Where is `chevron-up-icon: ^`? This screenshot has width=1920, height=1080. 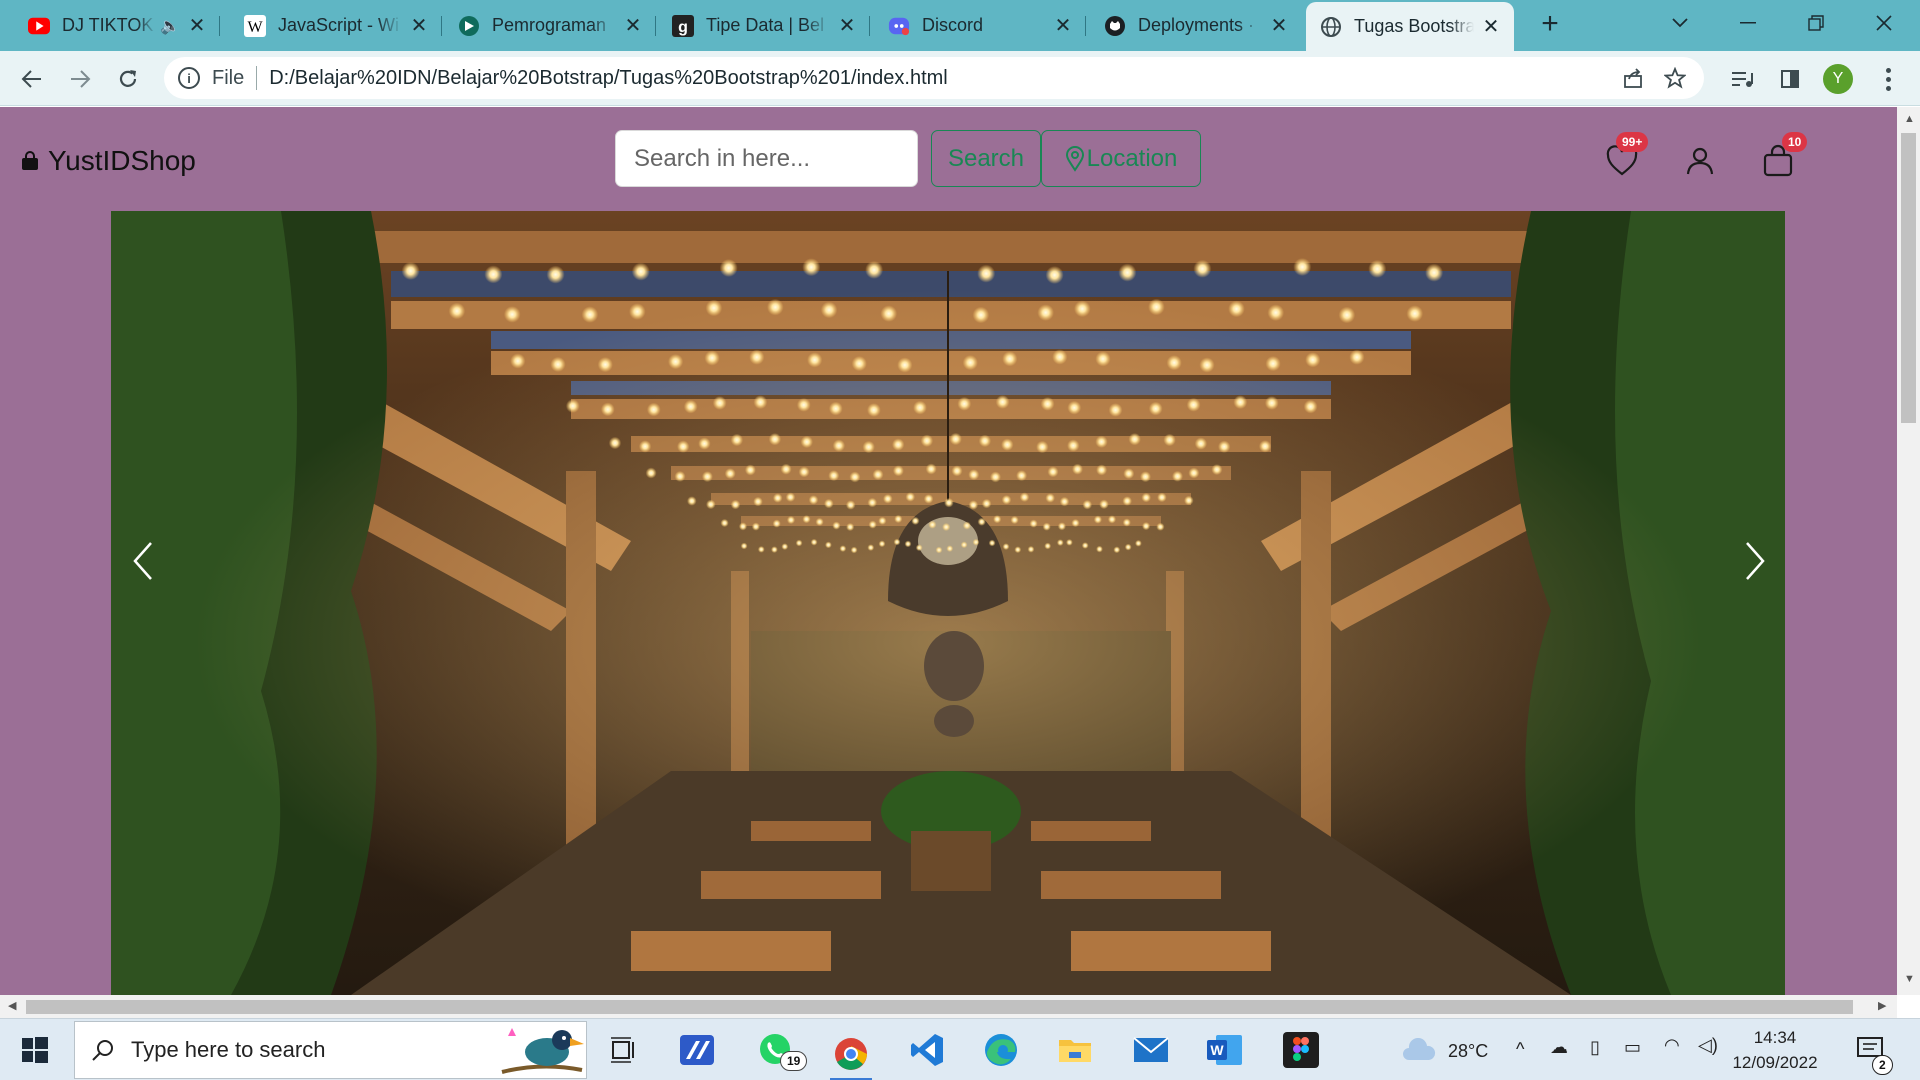
chevron-up-icon: ^ is located at coordinates (1520, 1049).